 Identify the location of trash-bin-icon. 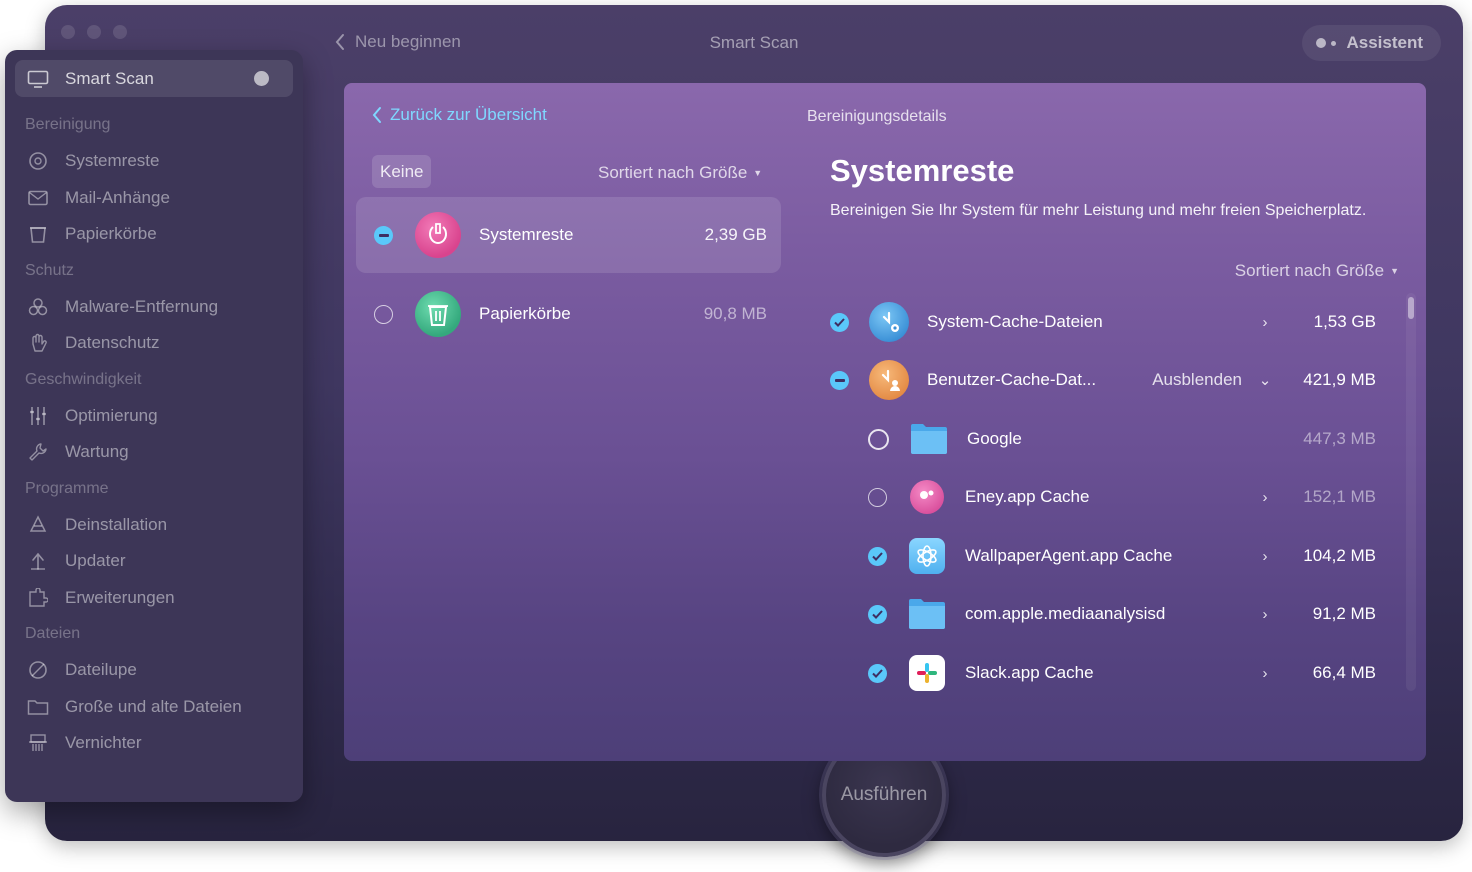
(438, 314).